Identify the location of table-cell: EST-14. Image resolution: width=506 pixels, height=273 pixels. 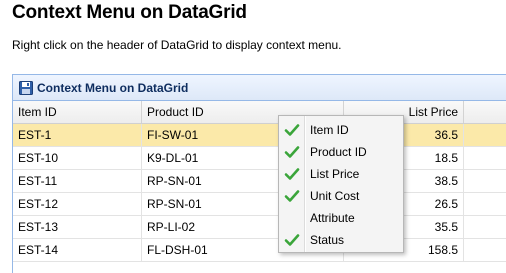
(77, 250).